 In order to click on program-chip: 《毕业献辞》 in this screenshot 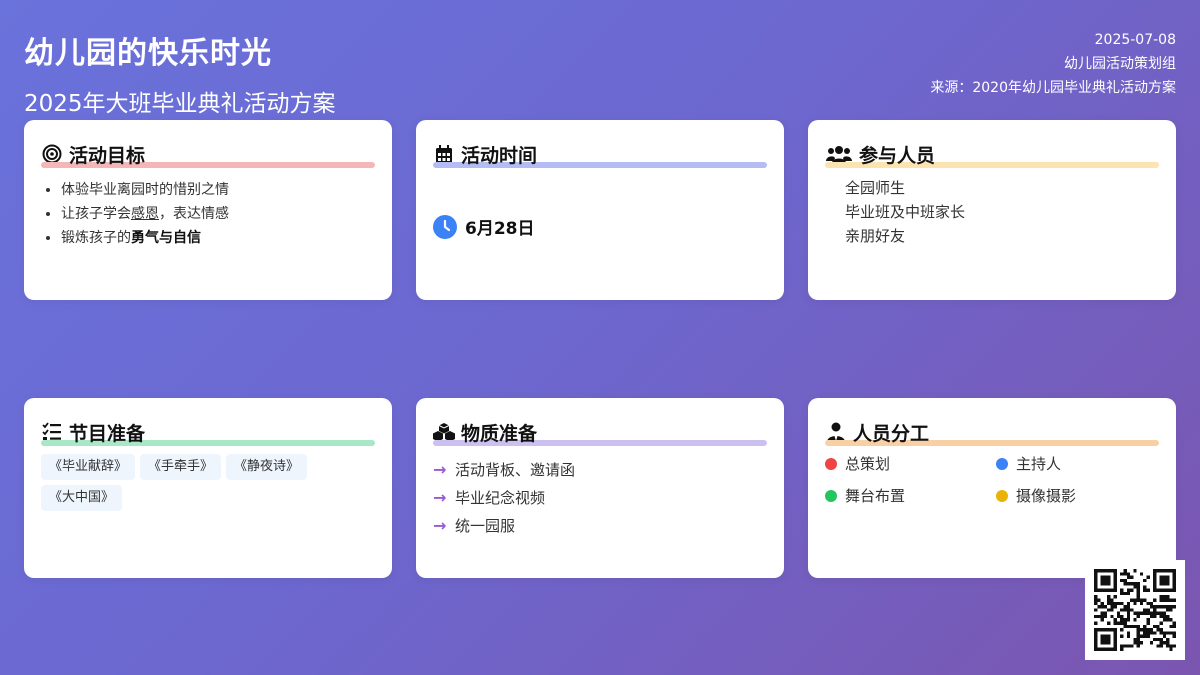, I will do `click(88, 467)`.